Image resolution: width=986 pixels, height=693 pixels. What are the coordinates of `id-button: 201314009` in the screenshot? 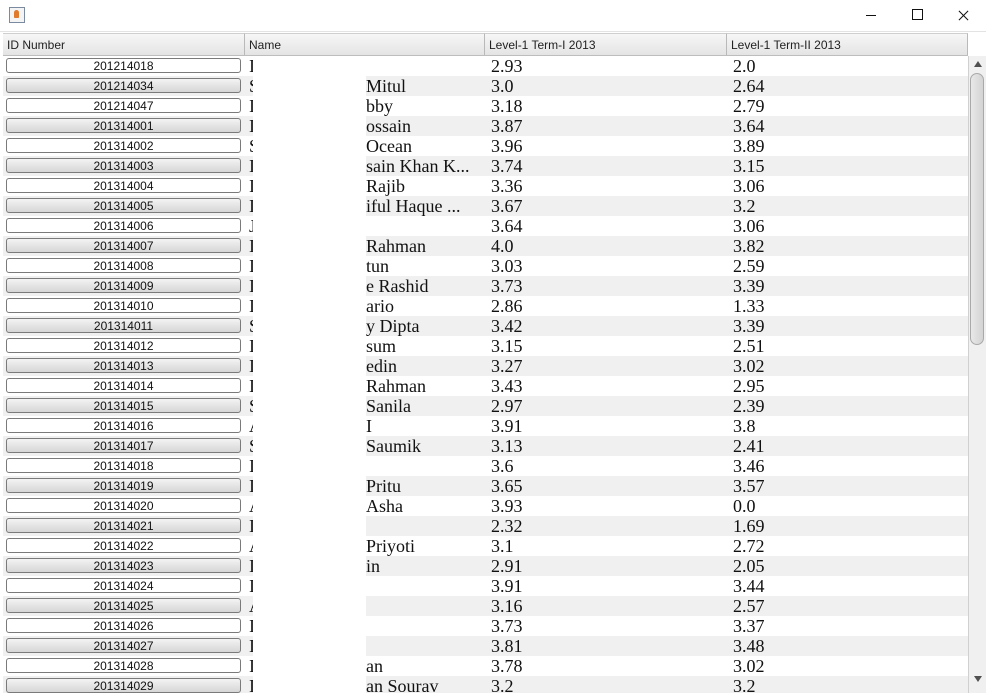 It's located at (123, 285).